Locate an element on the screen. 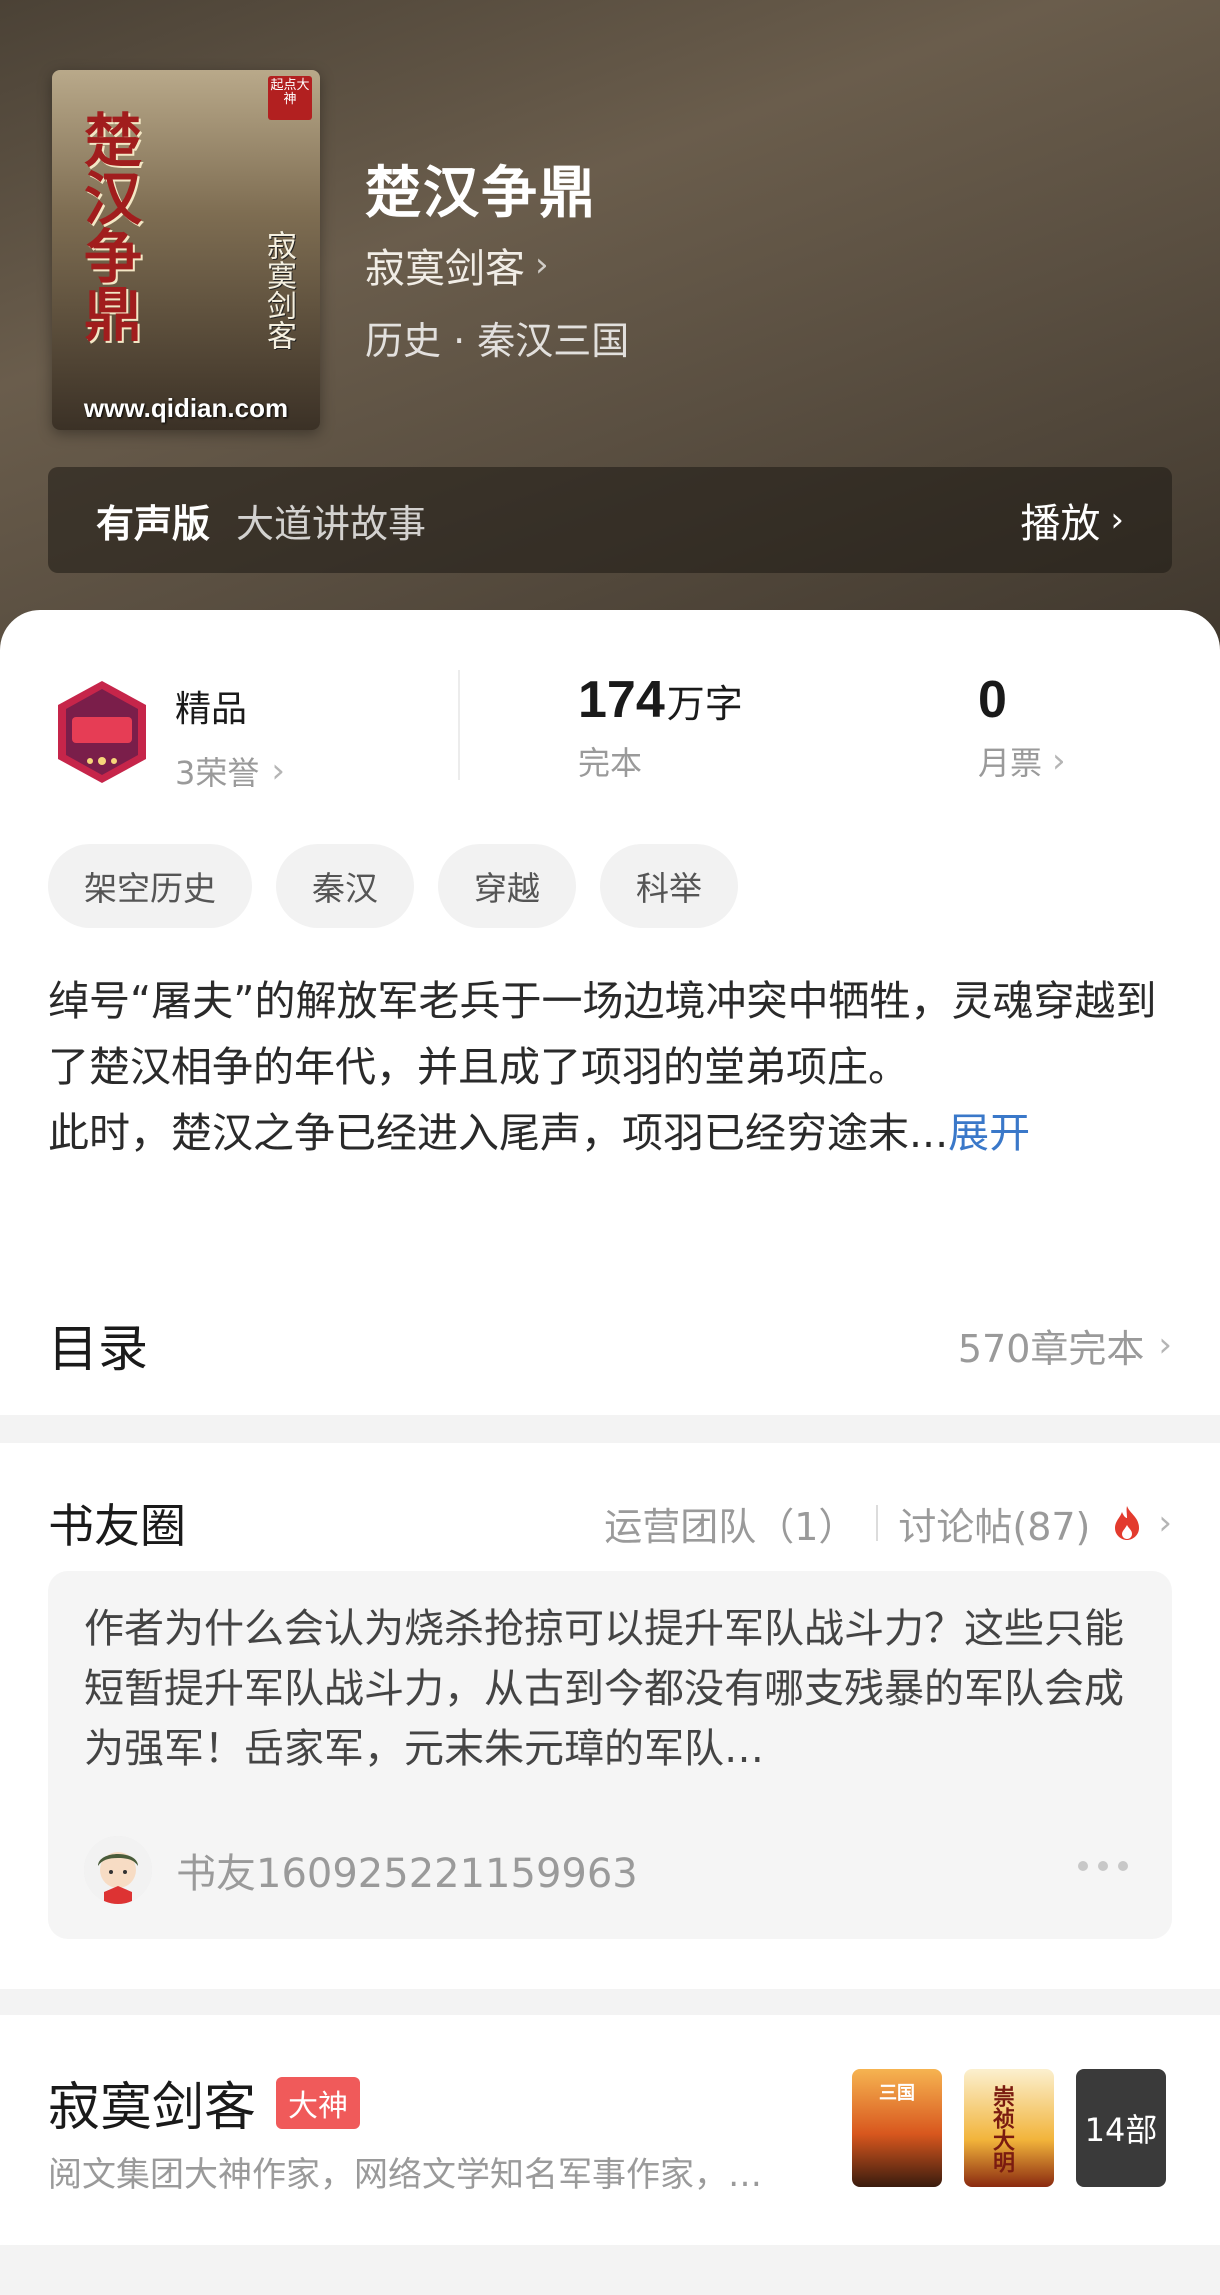 This screenshot has width=1220, height=2295. book-genre: 历史 · 秦汉三国 is located at coordinates (497, 341).